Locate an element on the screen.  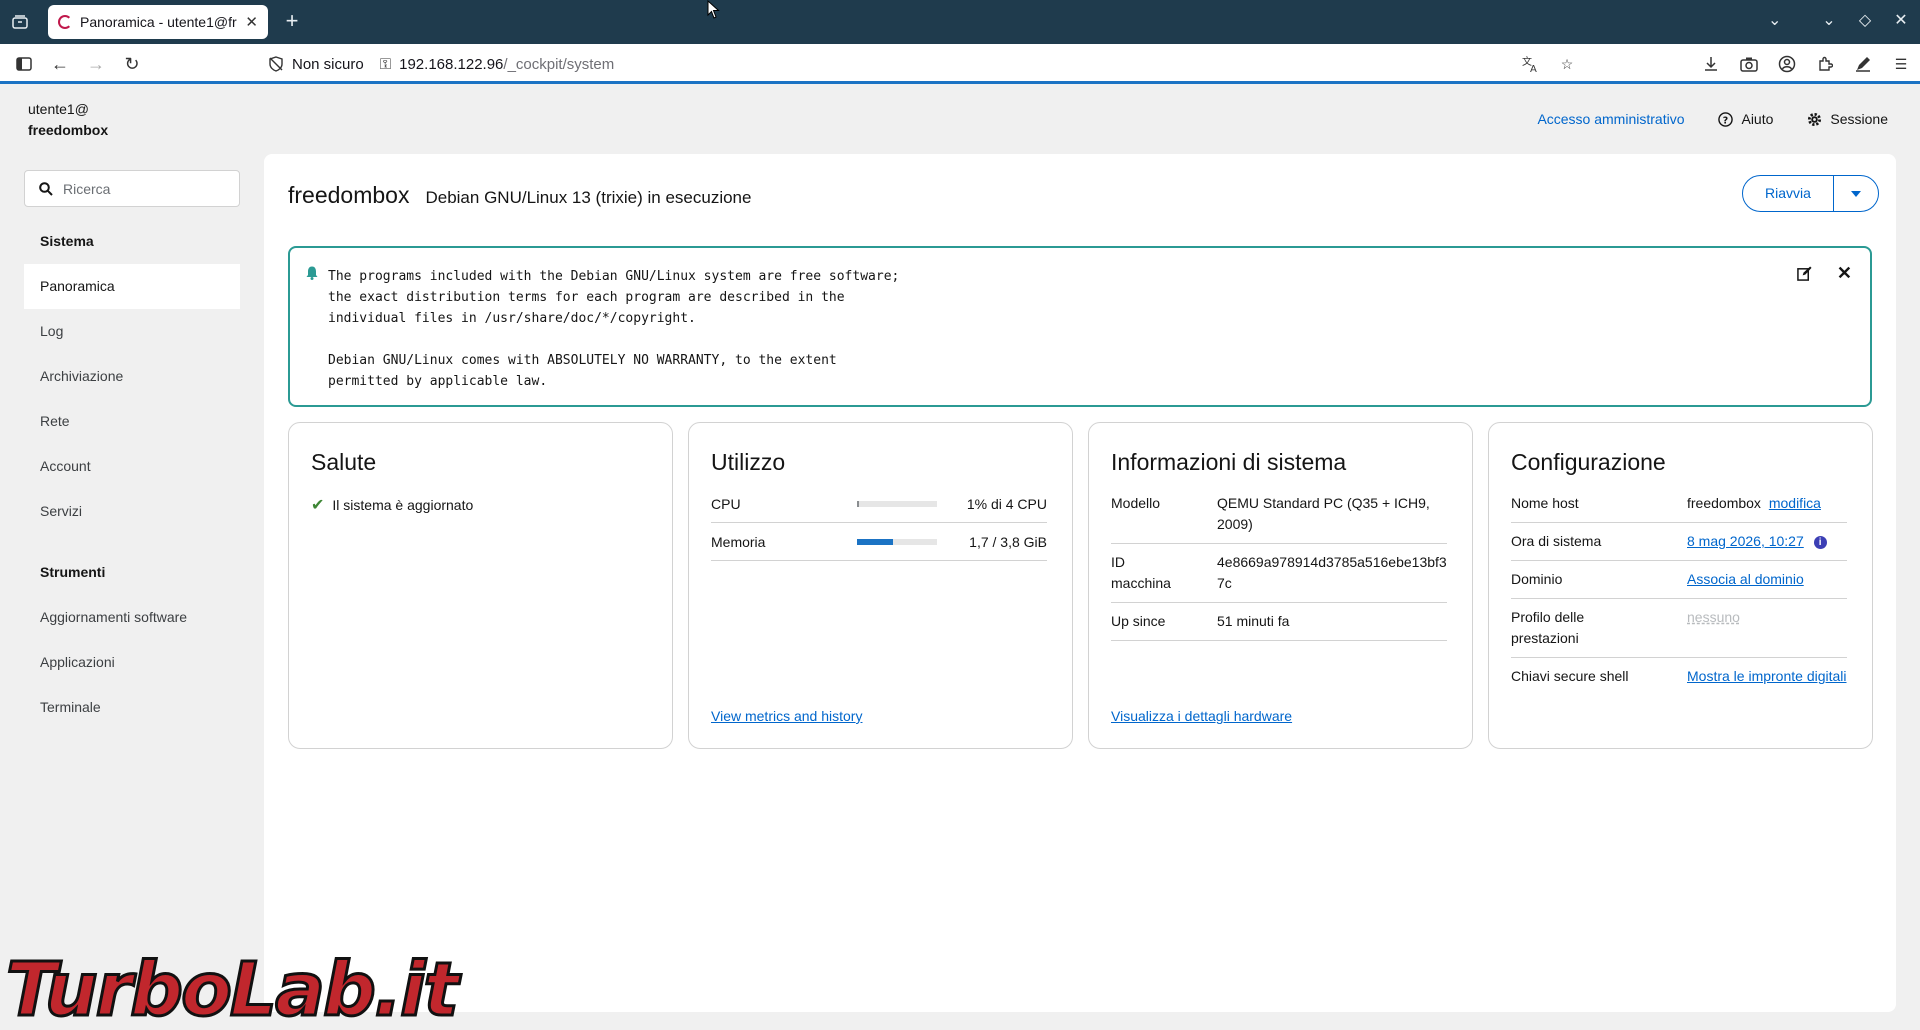
up-since-value: 51 minuti fa is located at coordinates (1253, 621).